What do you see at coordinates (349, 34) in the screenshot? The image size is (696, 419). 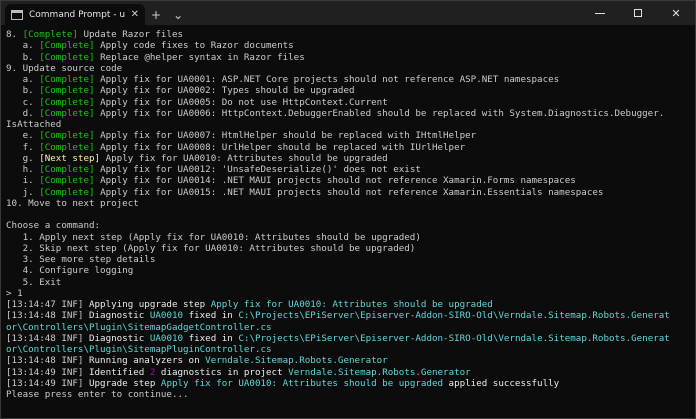 I see `terminal-line: 8. [Complete] Update Razor files` at bounding box center [349, 34].